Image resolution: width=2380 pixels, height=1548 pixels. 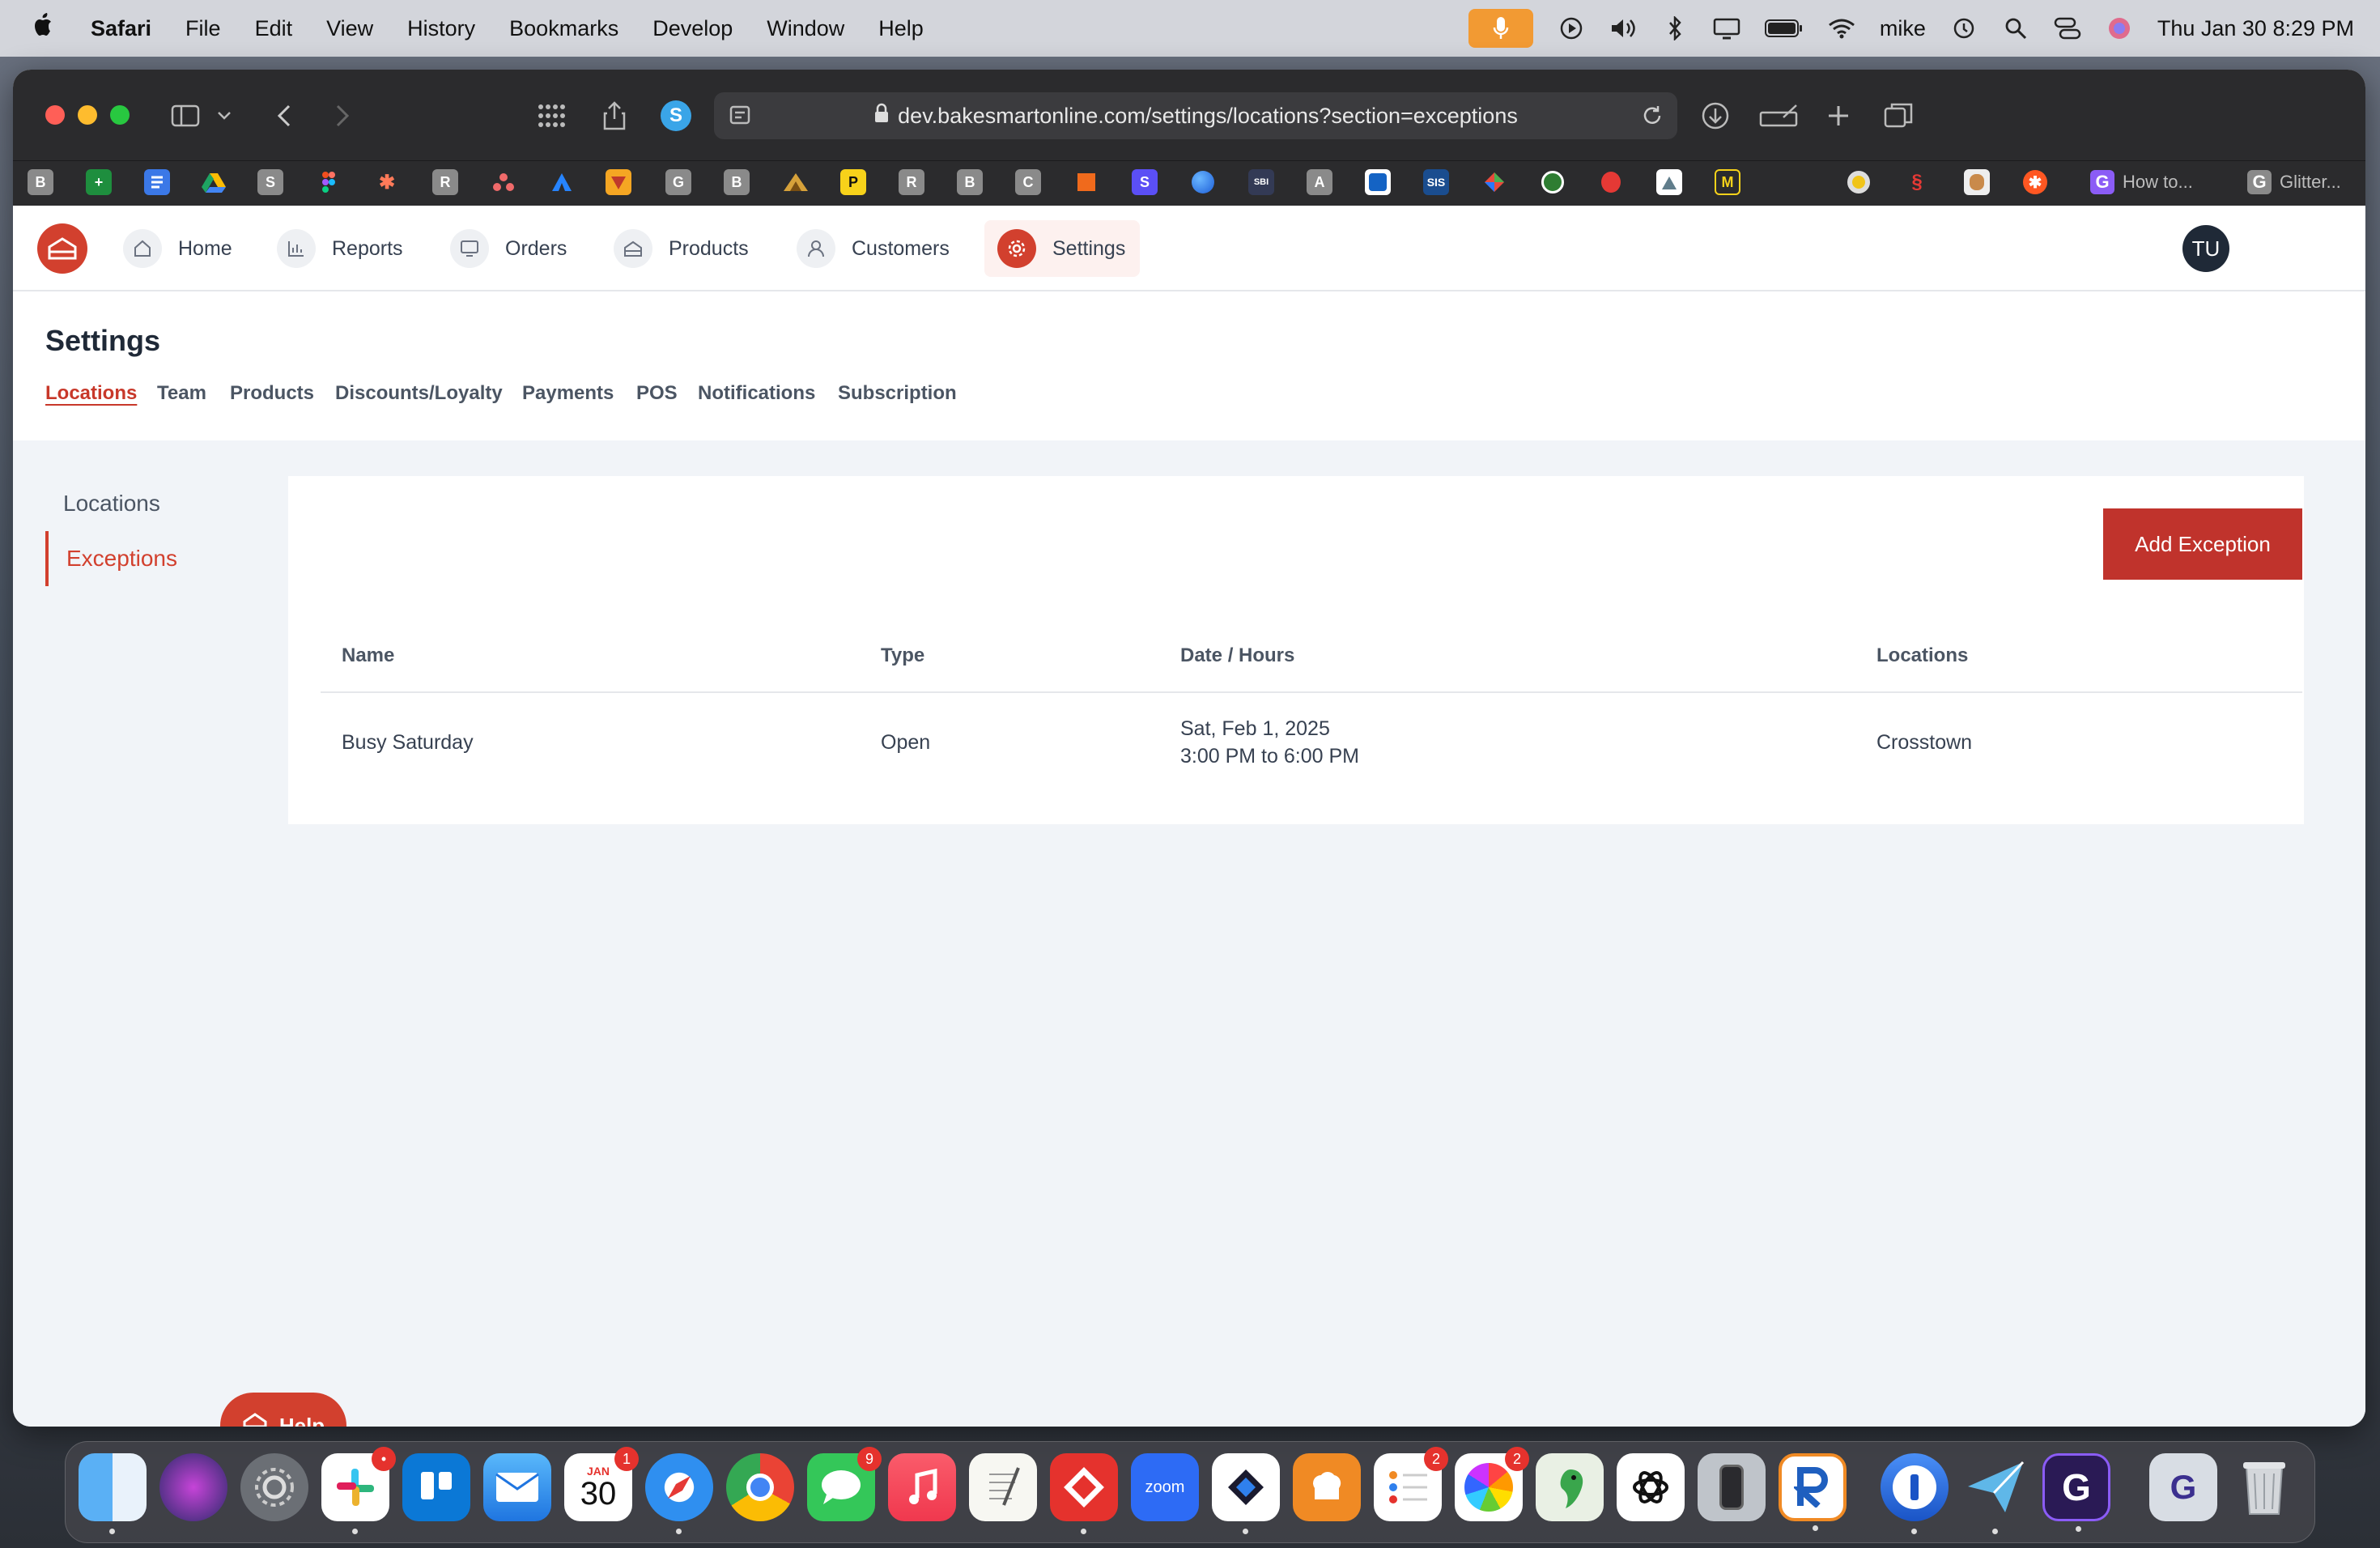 What do you see at coordinates (901, 29) in the screenshot?
I see `menu-help: Help` at bounding box center [901, 29].